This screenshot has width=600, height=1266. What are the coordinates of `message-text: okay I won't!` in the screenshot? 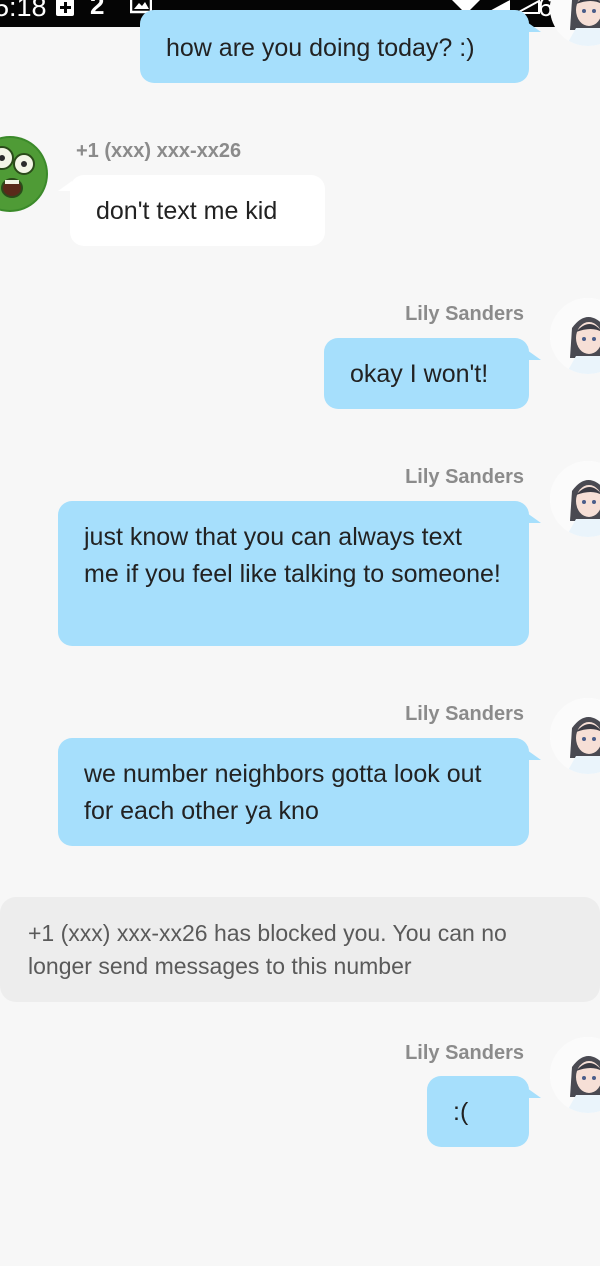 It's located at (419, 374).